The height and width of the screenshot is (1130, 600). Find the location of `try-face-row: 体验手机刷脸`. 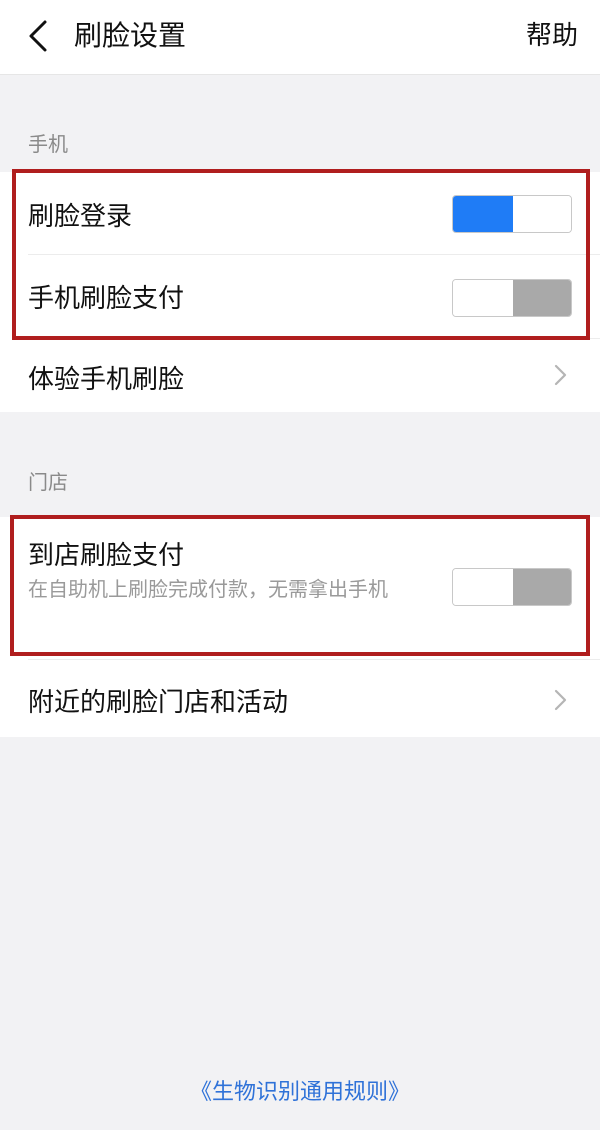

try-face-row: 体验手机刷脸 is located at coordinates (300, 375).